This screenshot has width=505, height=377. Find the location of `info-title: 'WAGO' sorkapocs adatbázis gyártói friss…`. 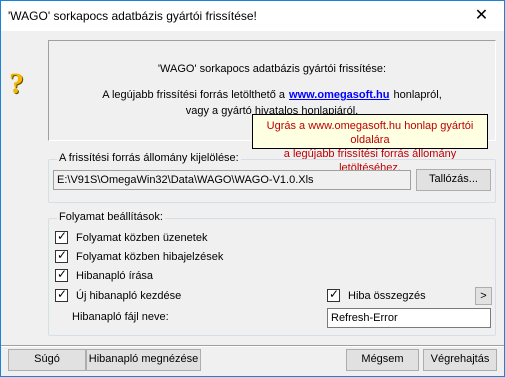

info-title: 'WAGO' sorkapocs adatbázis gyártói friss… is located at coordinates (272, 69).